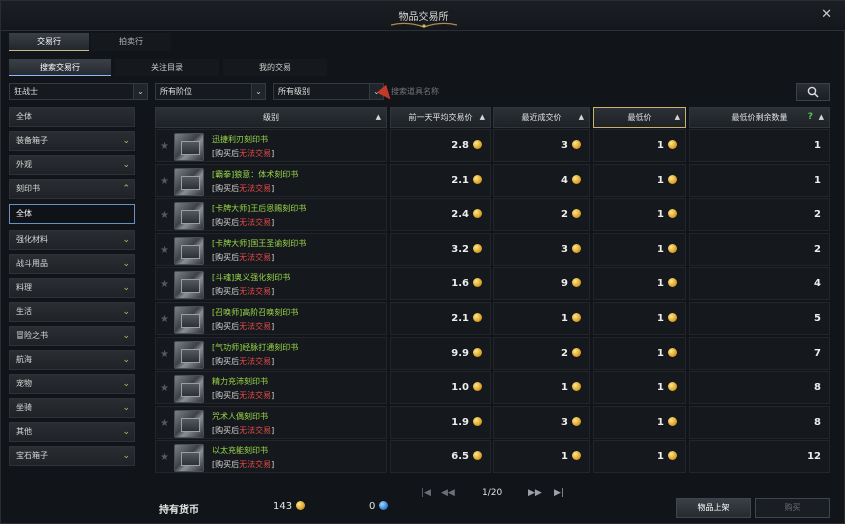  I want to click on category-label: 料理, so click(24, 287).